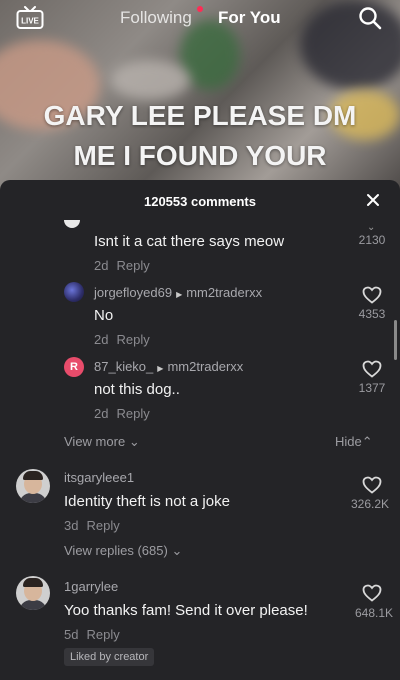 The width and height of the screenshot is (400, 680). I want to click on comment-age: 5d, so click(71, 634).